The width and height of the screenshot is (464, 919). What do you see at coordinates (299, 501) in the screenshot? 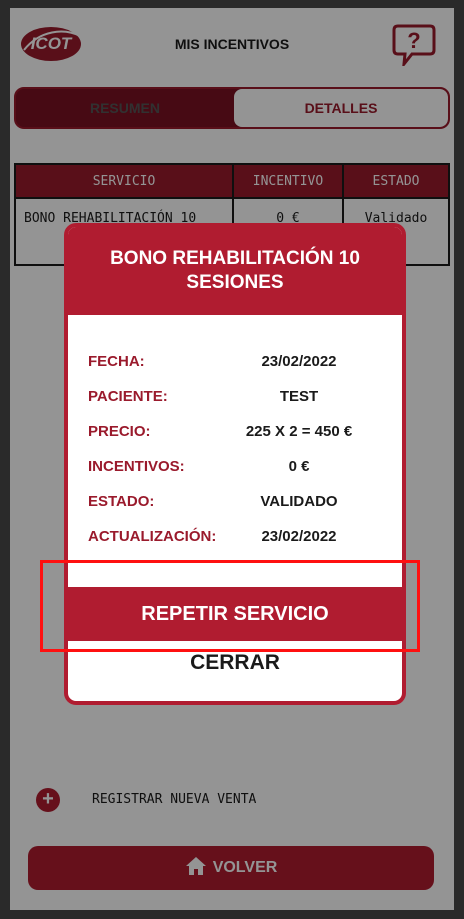
I see `detail-value: VALIDADO` at bounding box center [299, 501].